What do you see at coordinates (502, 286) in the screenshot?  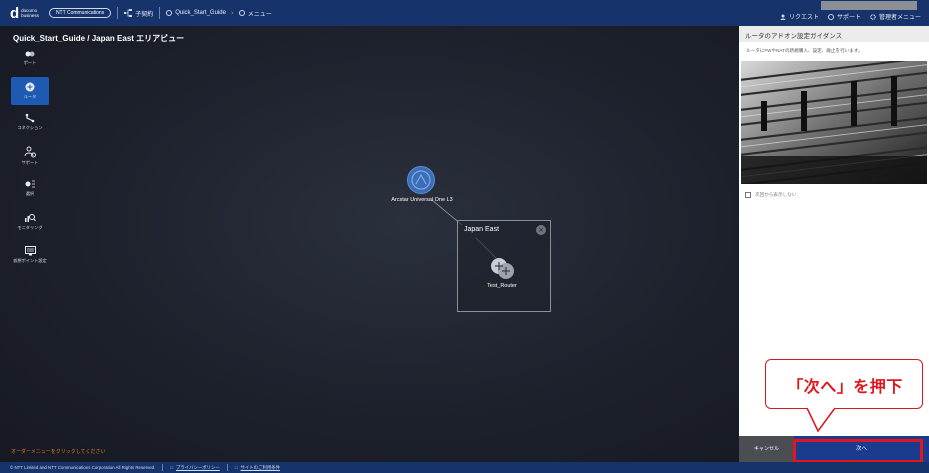 I see `router-node-label: Test_Router` at bounding box center [502, 286].